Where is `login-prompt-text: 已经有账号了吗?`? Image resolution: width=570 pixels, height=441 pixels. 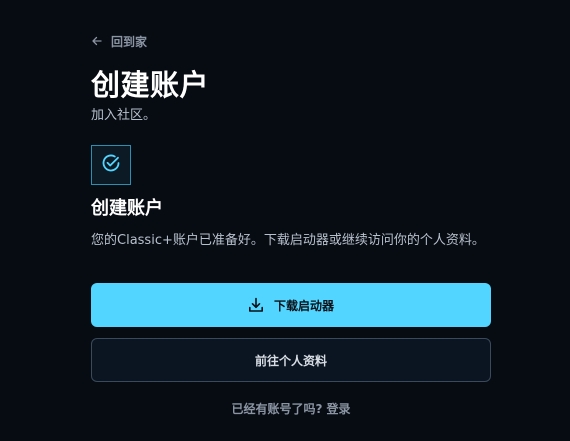 login-prompt-text: 已经有账号了吗? is located at coordinates (277, 409).